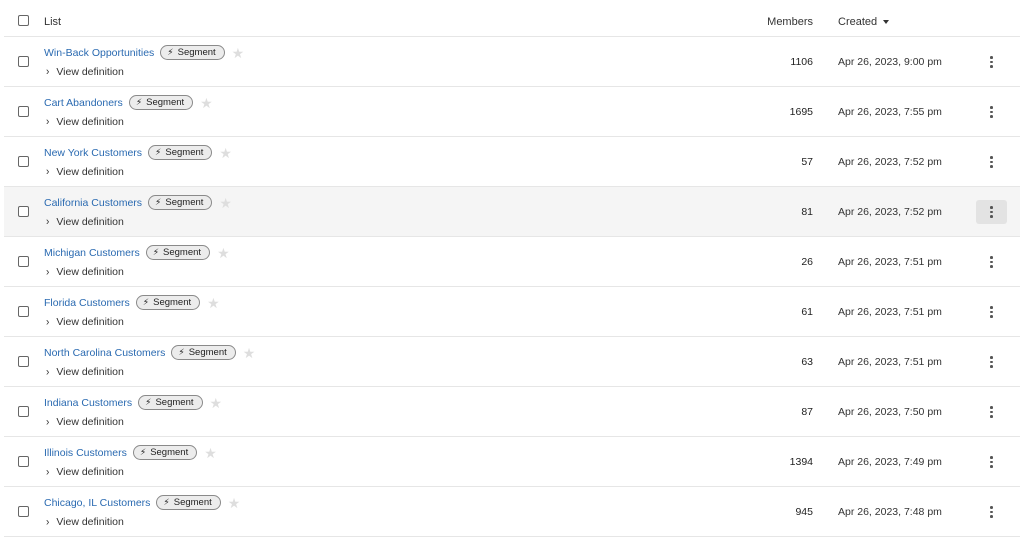  What do you see at coordinates (790, 22) in the screenshot?
I see `column-header-members: Members` at bounding box center [790, 22].